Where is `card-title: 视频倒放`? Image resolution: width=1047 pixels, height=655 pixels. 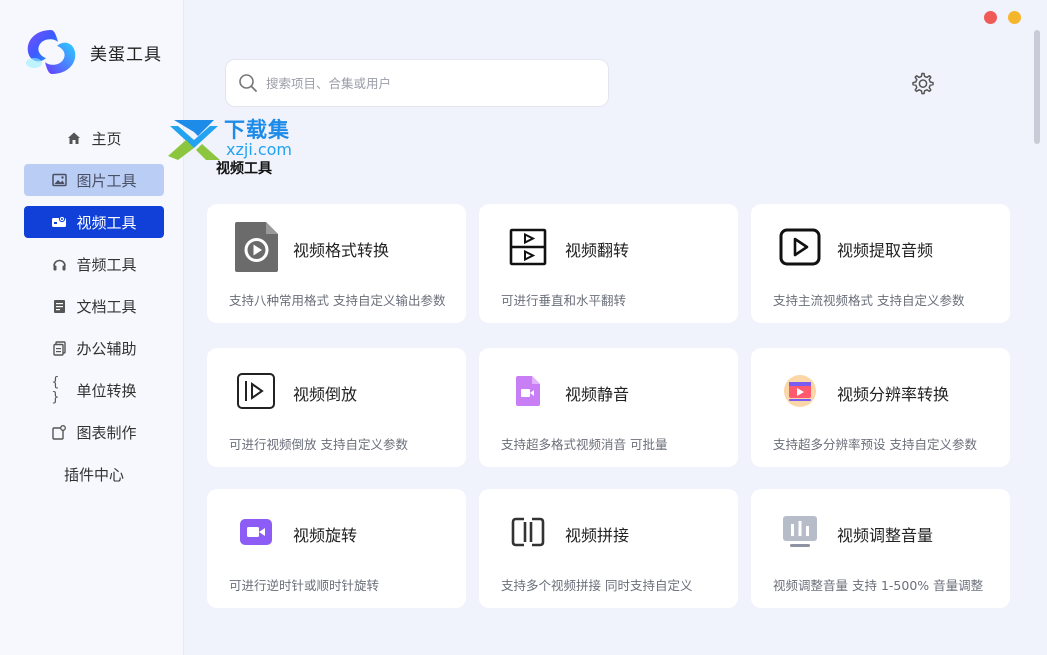 card-title: 视频倒放 is located at coordinates (325, 394).